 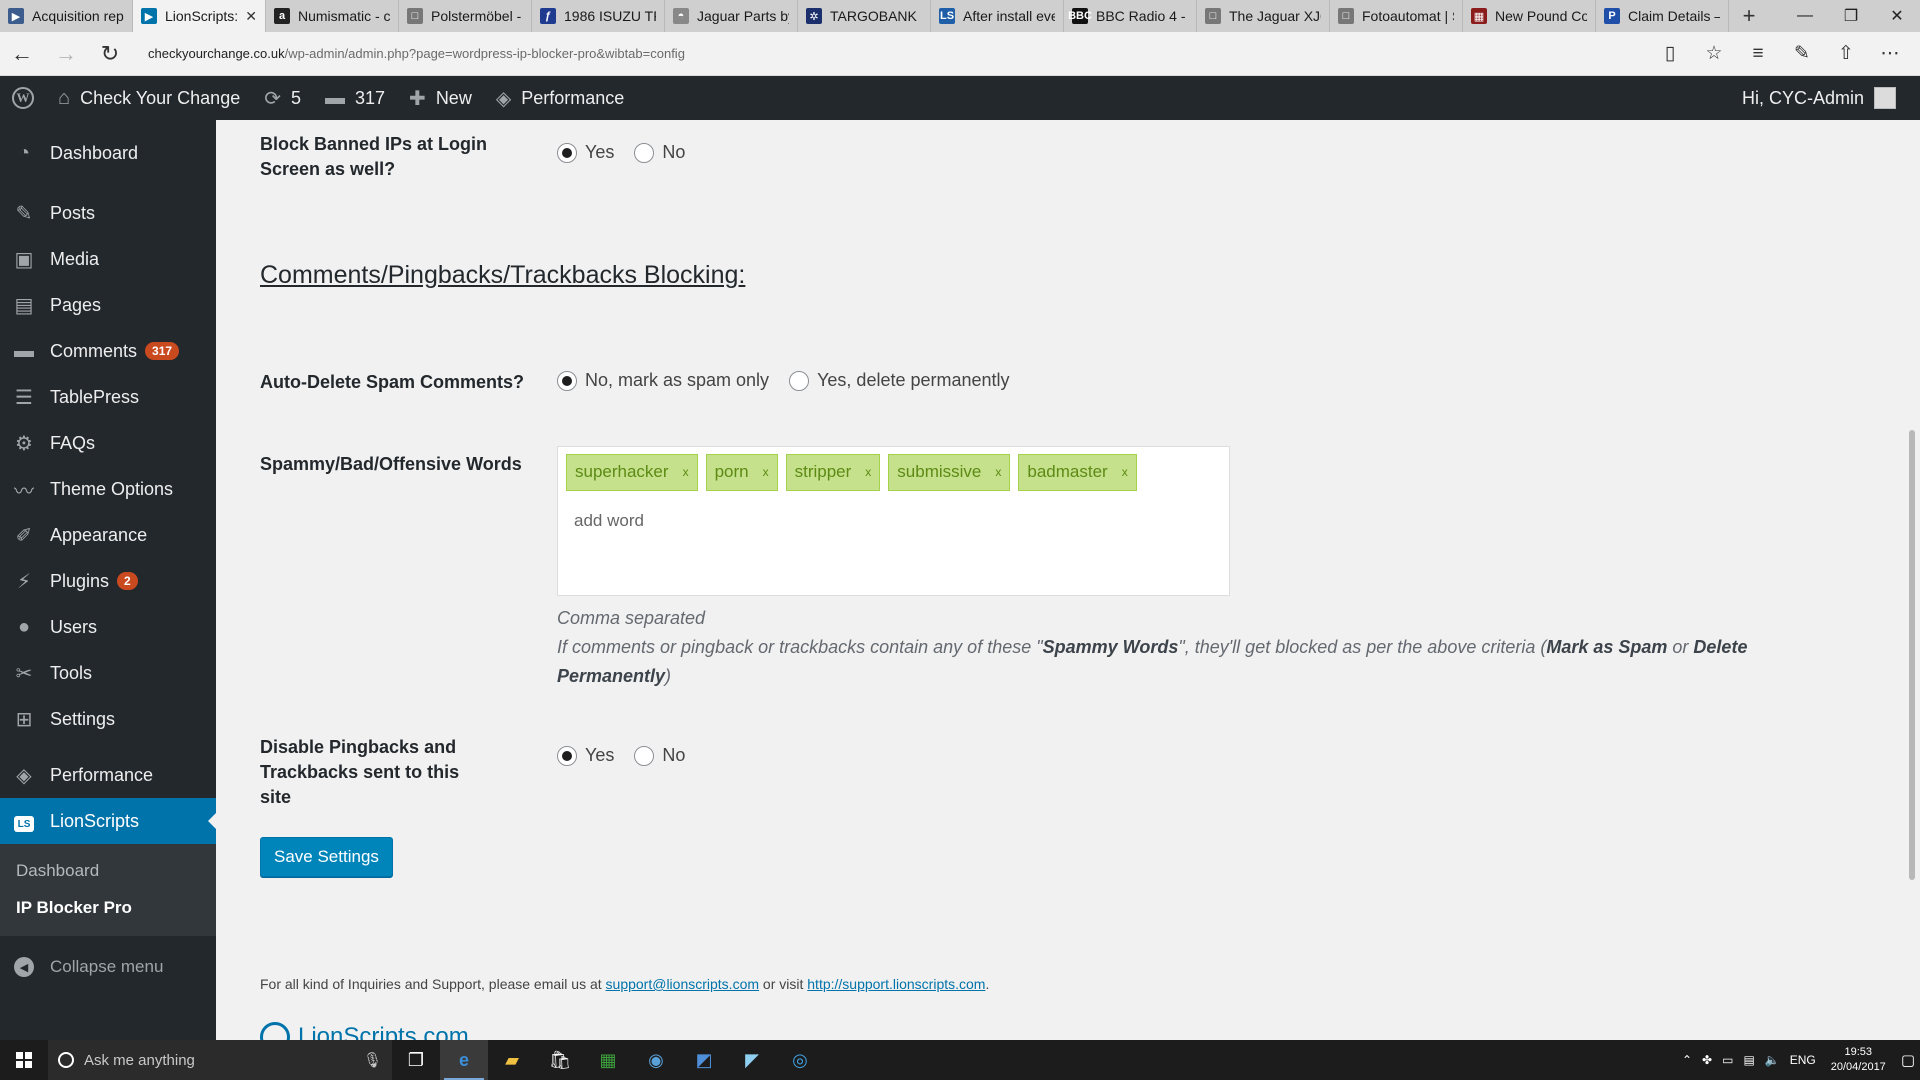 What do you see at coordinates (108, 907) in the screenshot?
I see `submenu-item-ip-blocker-pro: IP Blocker Pro` at bounding box center [108, 907].